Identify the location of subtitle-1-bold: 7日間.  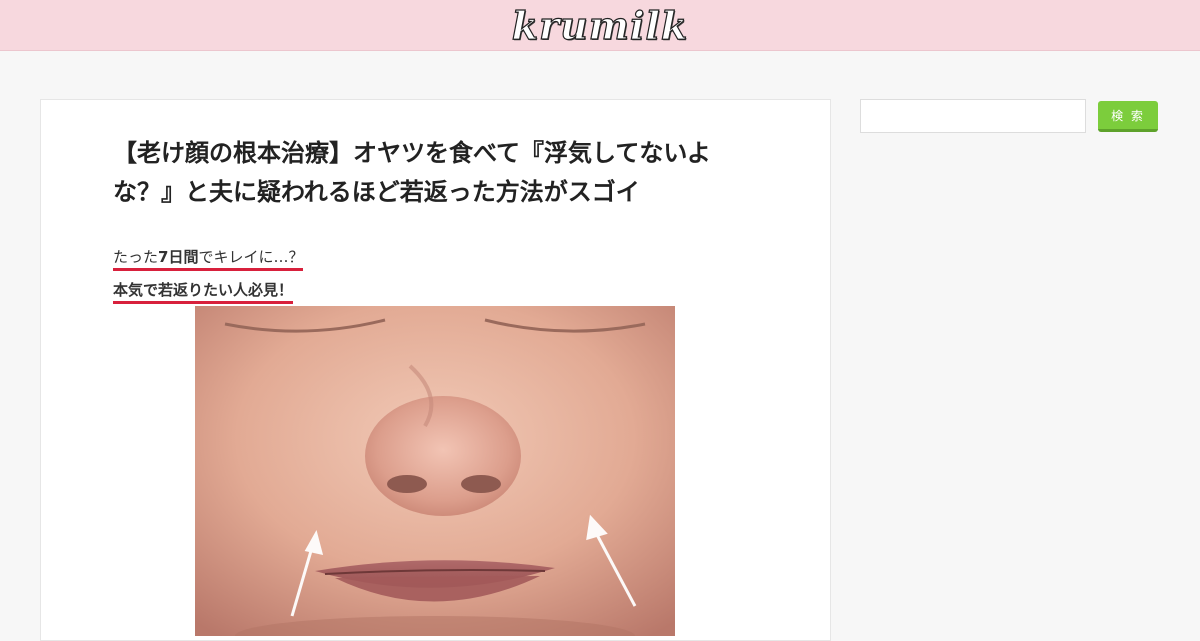
(178, 257).